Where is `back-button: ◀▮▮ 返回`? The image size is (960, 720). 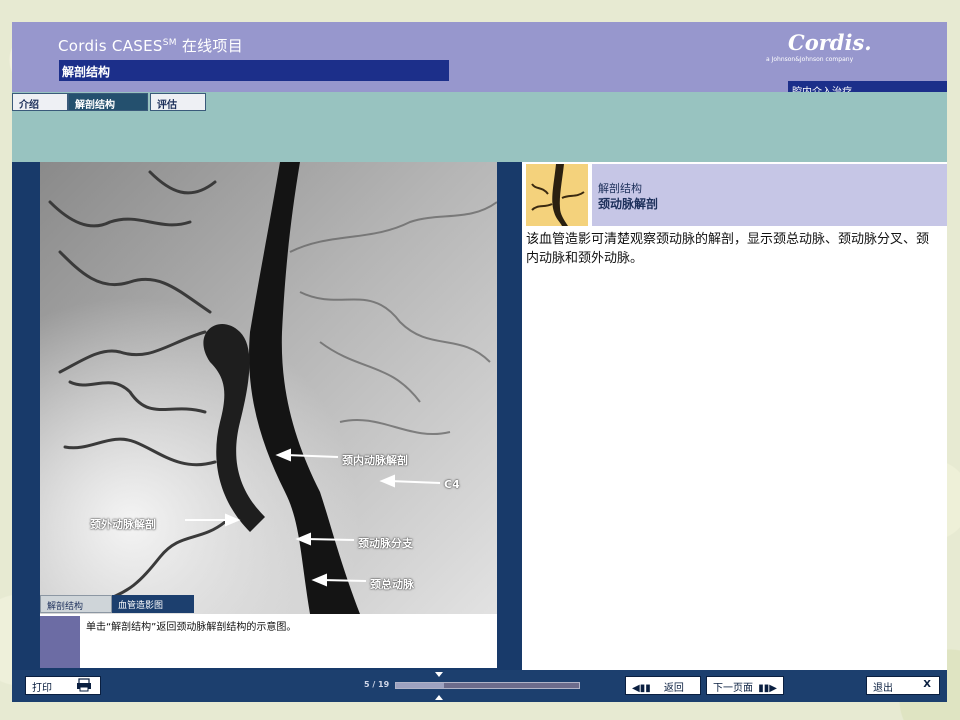 back-button: ◀▮▮ 返回 is located at coordinates (663, 685).